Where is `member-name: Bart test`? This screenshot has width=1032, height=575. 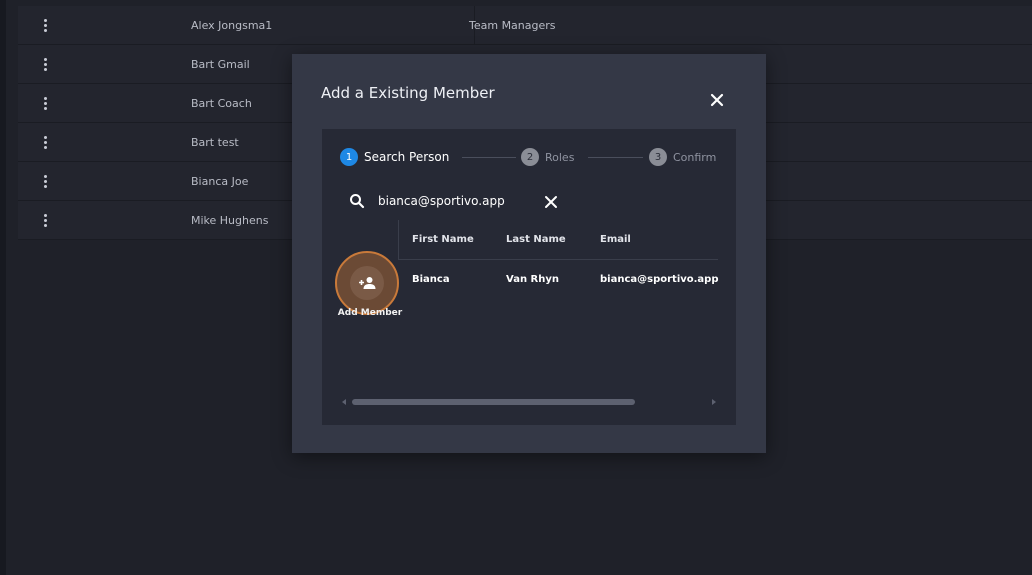 member-name: Bart test is located at coordinates (215, 142).